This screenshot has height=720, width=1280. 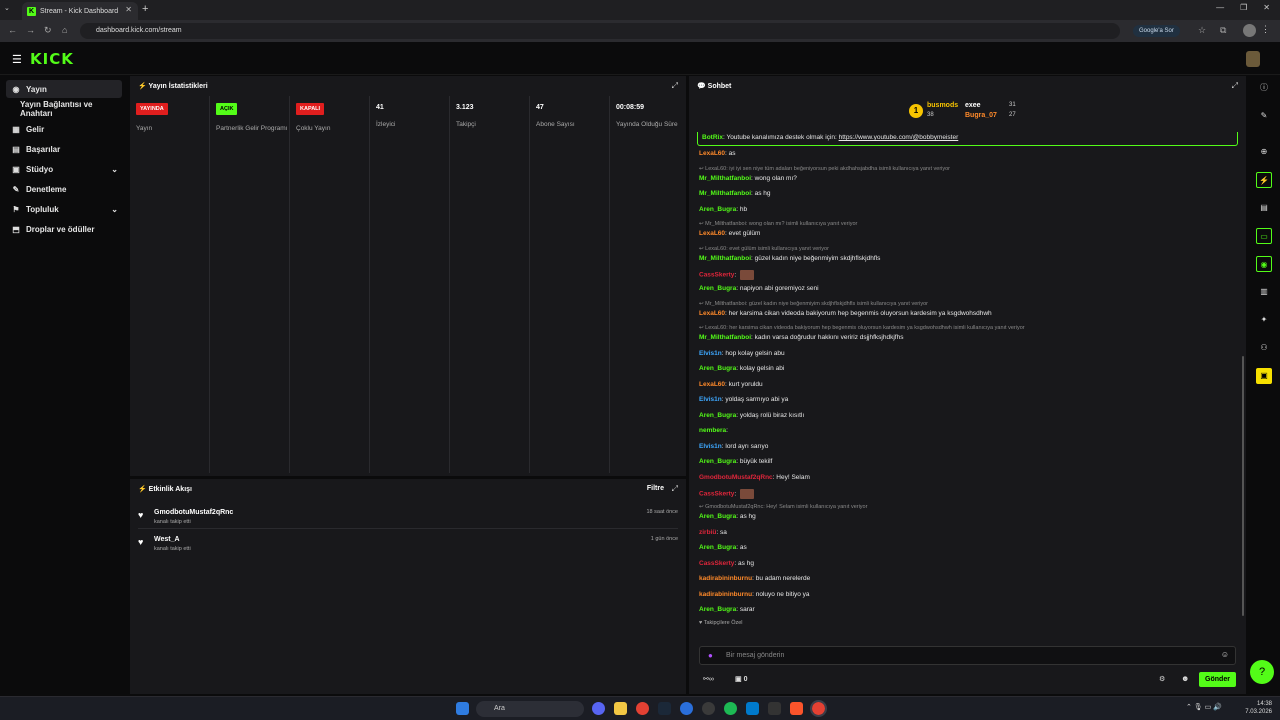 What do you see at coordinates (1264, 320) in the screenshot?
I see `wrench-icon: ✦` at bounding box center [1264, 320].